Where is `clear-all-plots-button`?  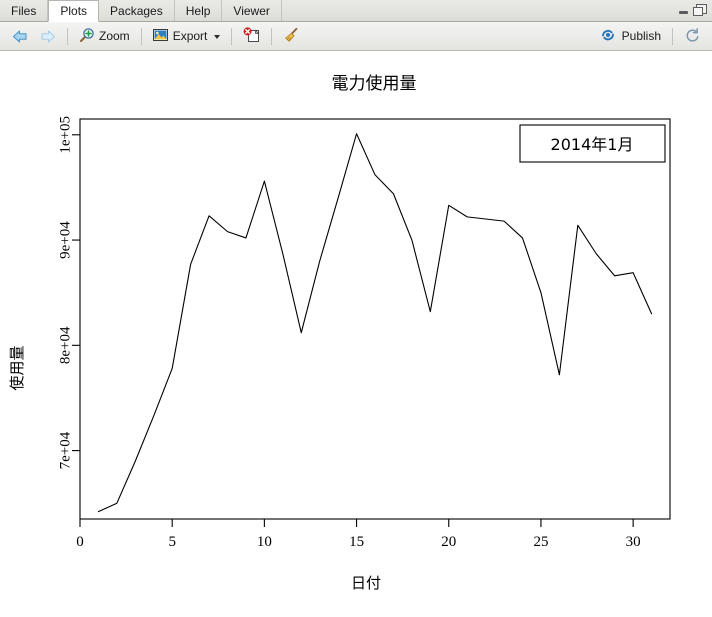
clear-all-plots-button is located at coordinates (291, 36).